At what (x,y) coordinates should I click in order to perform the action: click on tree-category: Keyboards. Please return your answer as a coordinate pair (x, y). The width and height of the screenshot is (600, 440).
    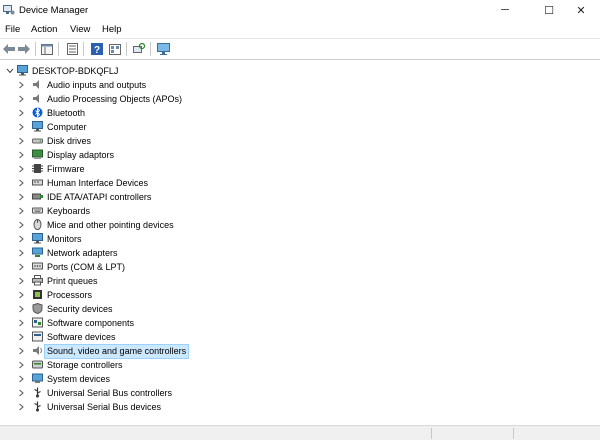
    Looking at the image, I should click on (300, 211).